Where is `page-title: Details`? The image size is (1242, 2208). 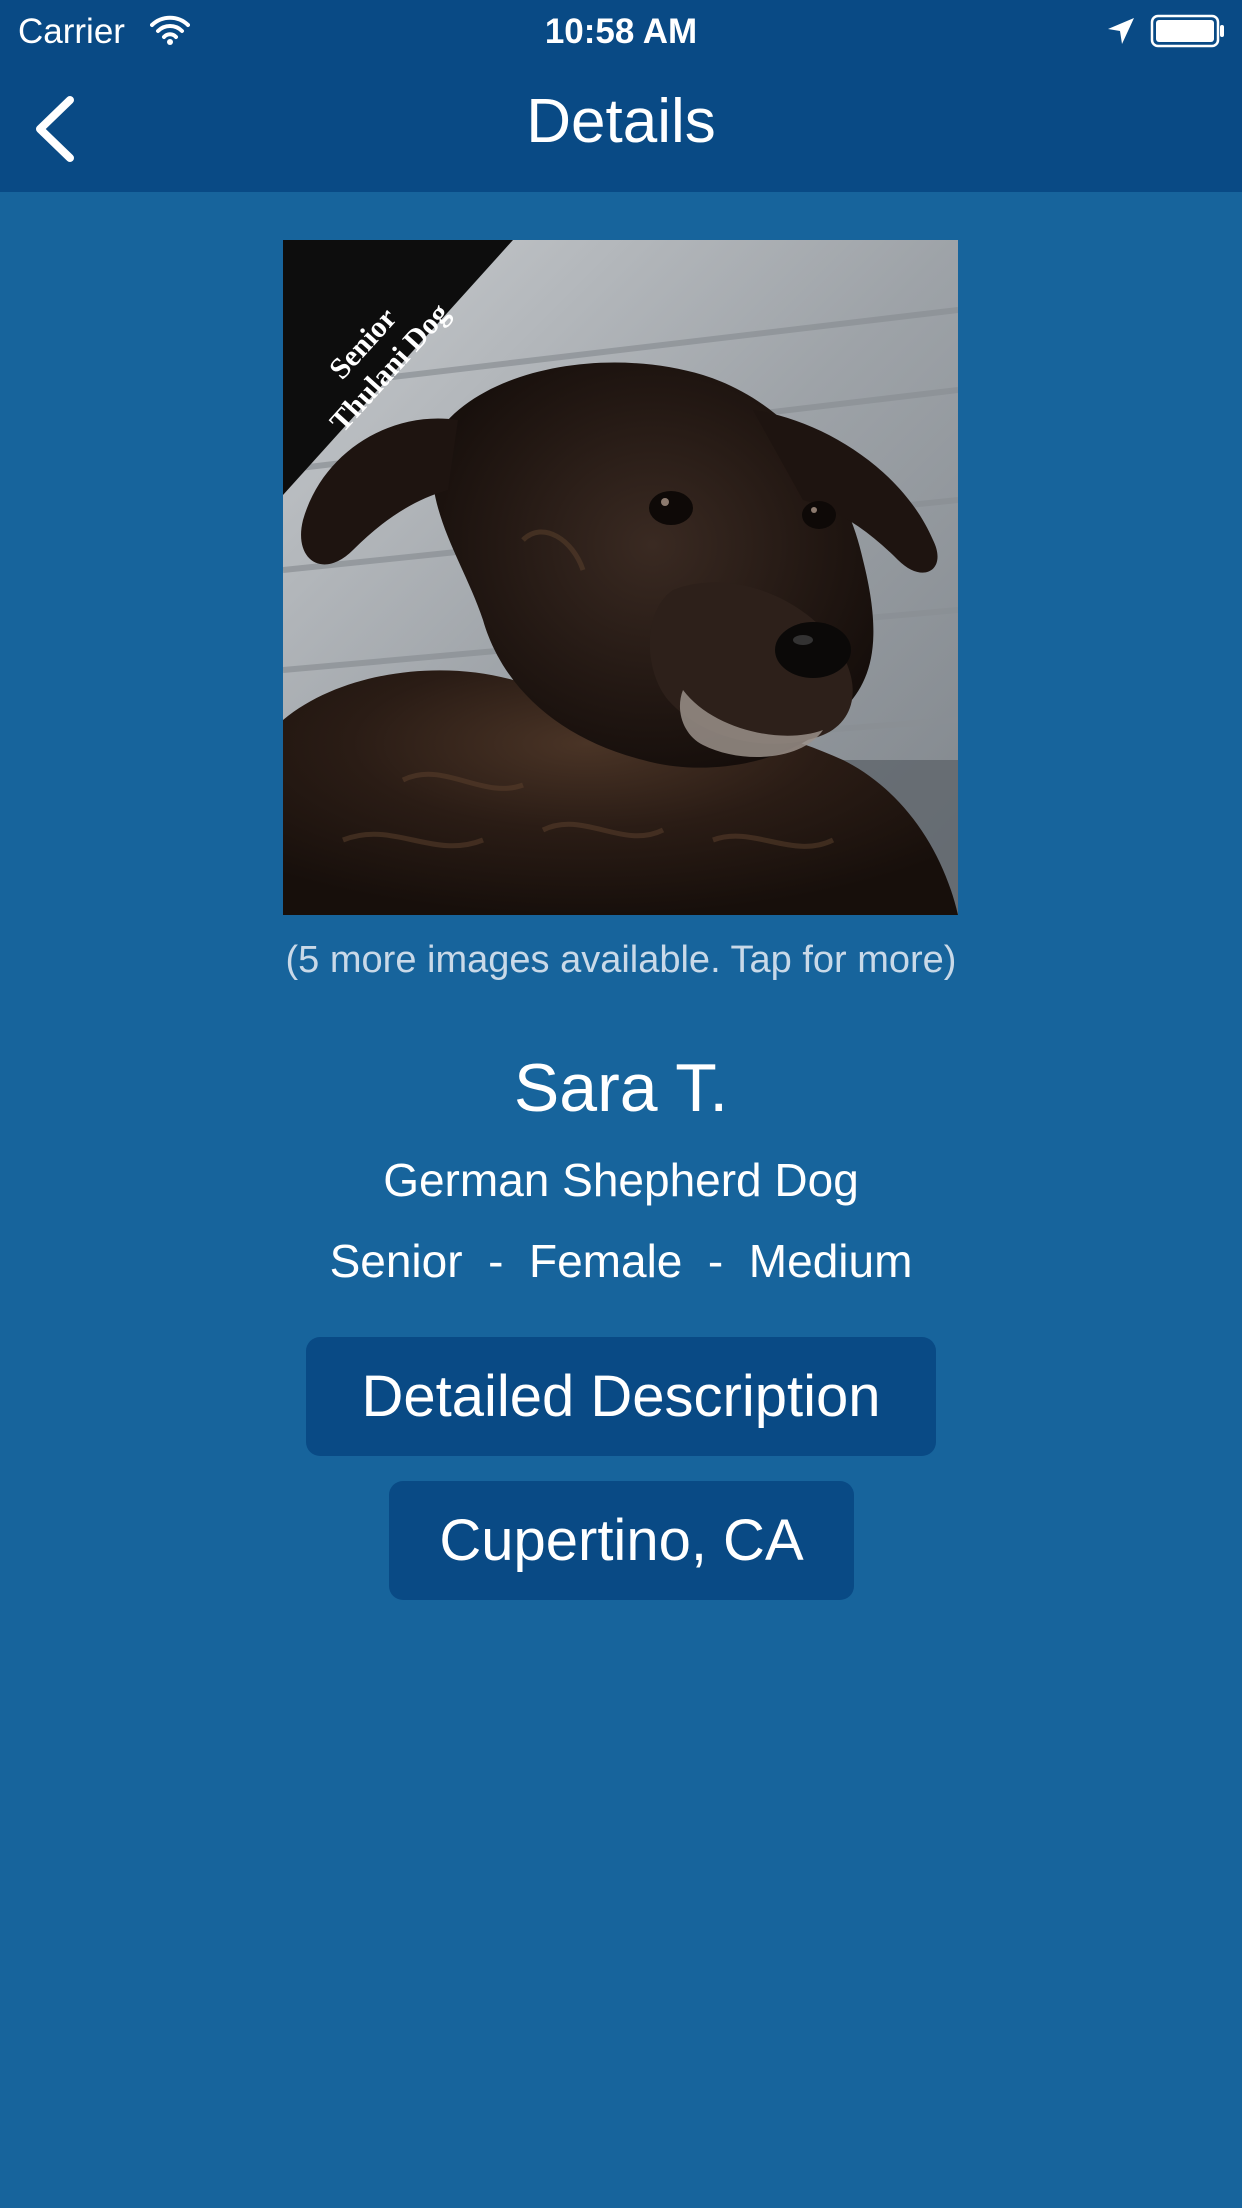 page-title: Details is located at coordinates (621, 121).